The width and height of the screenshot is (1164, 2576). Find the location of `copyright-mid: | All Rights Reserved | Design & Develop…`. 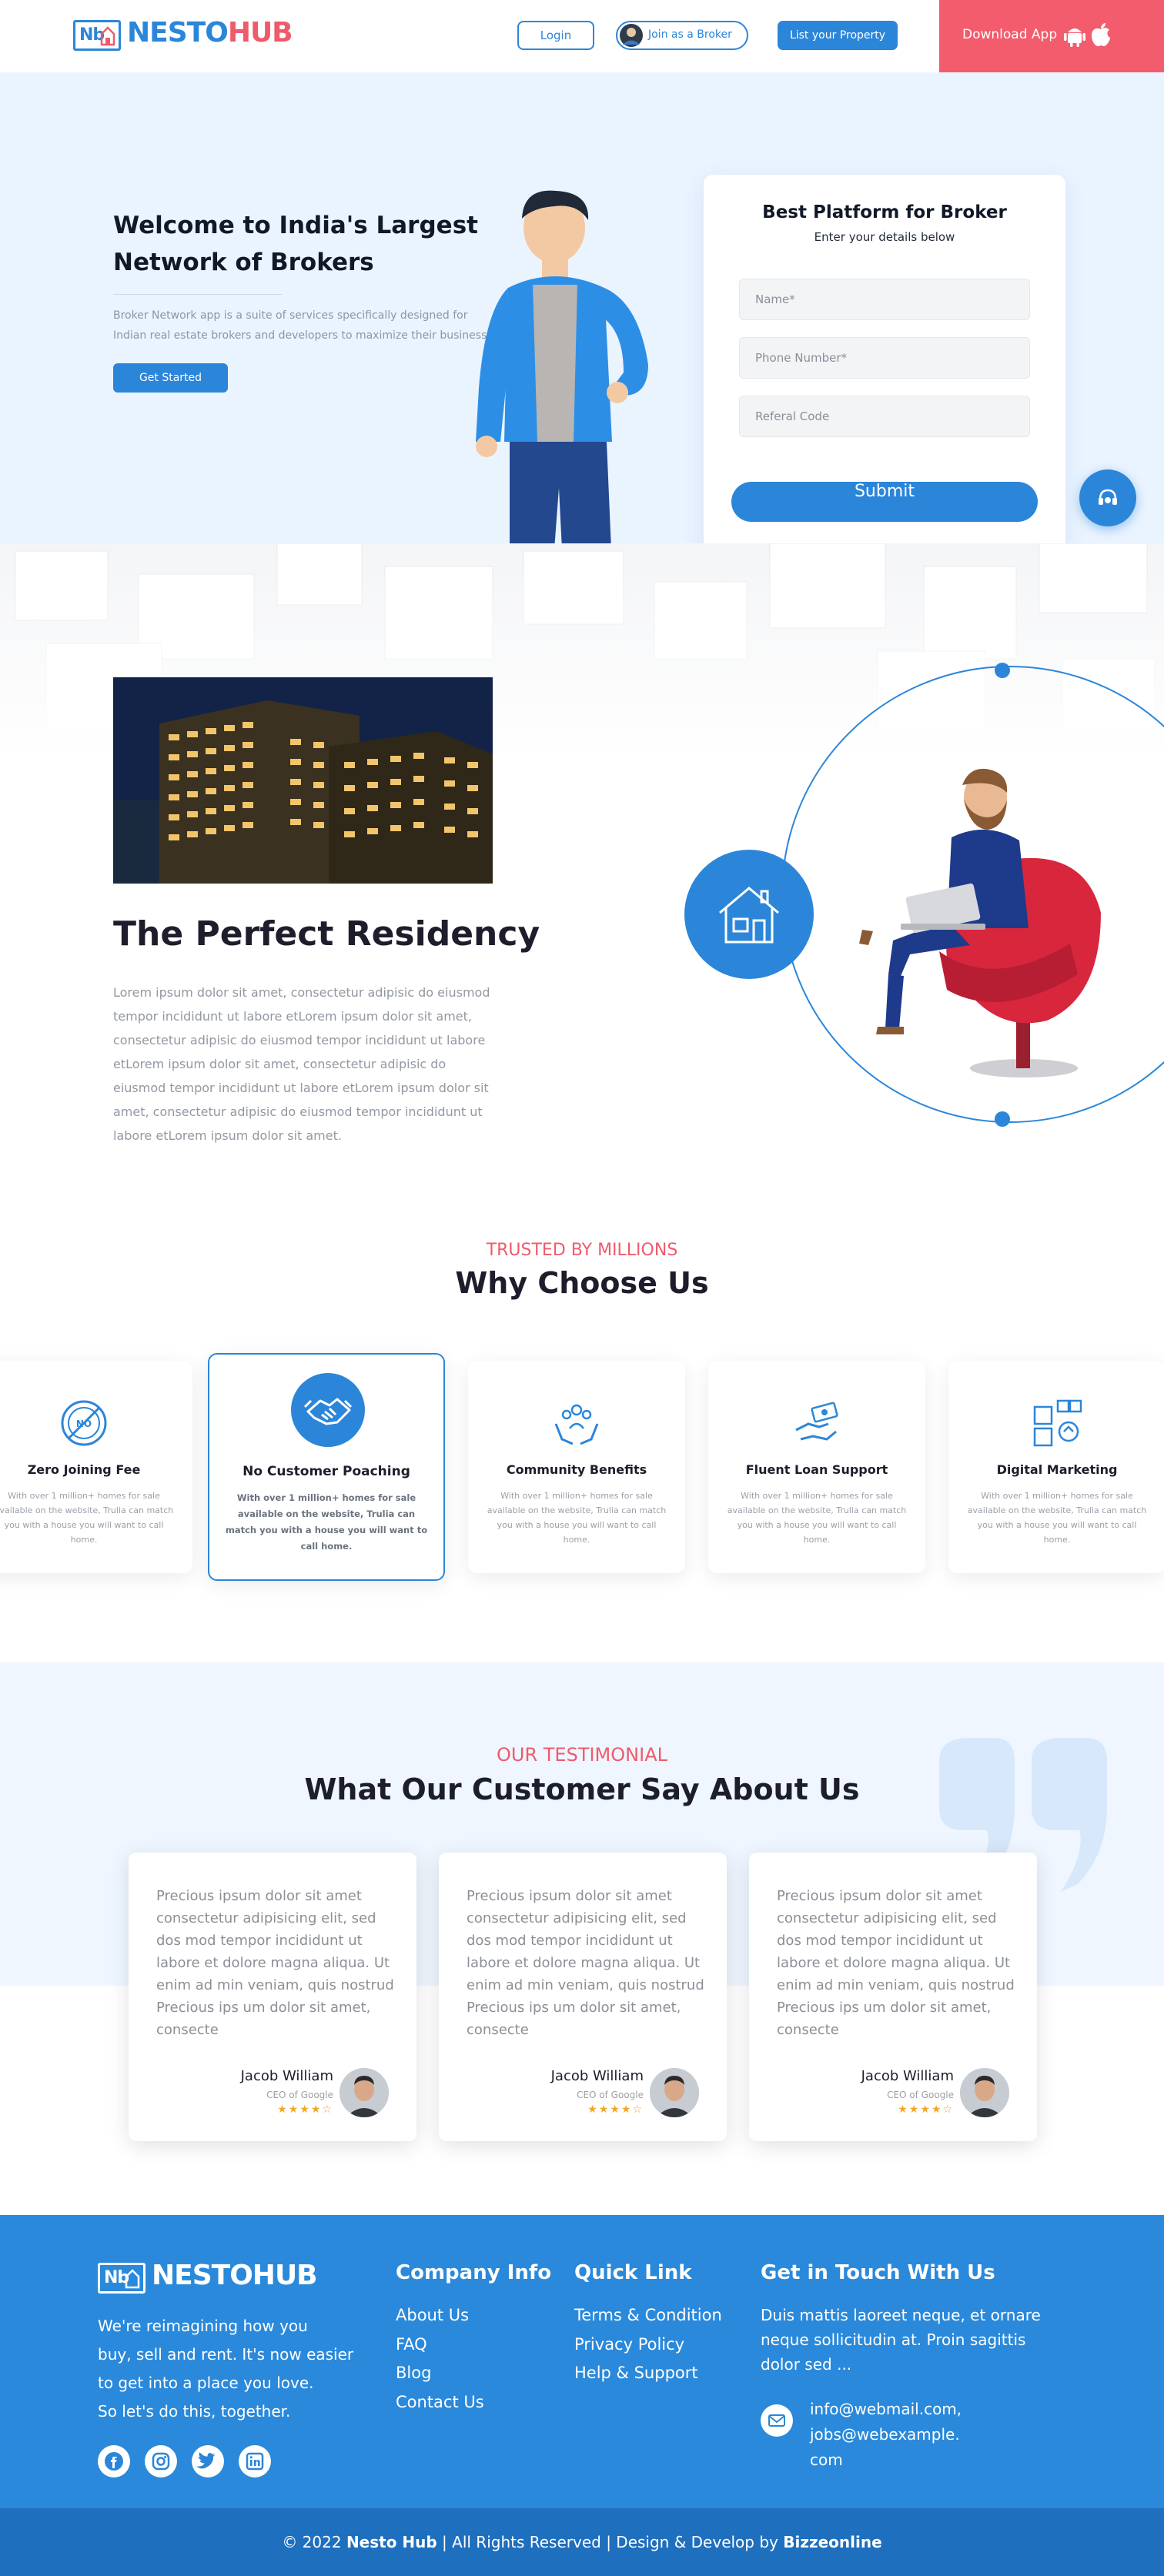

copyright-mid: | All Rights Reserved | Design & Develop… is located at coordinates (610, 2542).